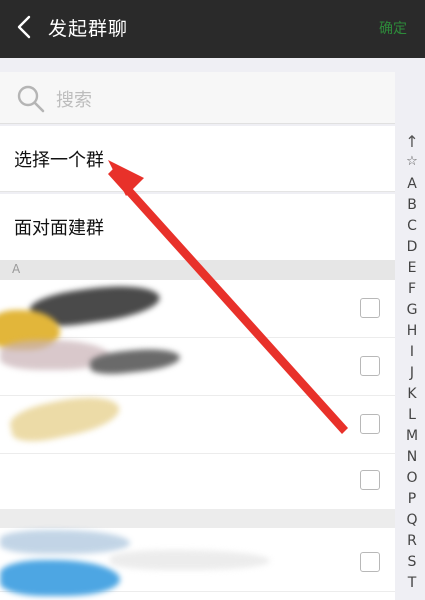 The image size is (425, 600). I want to click on face-to-face-label: 面对面建群, so click(59, 228).